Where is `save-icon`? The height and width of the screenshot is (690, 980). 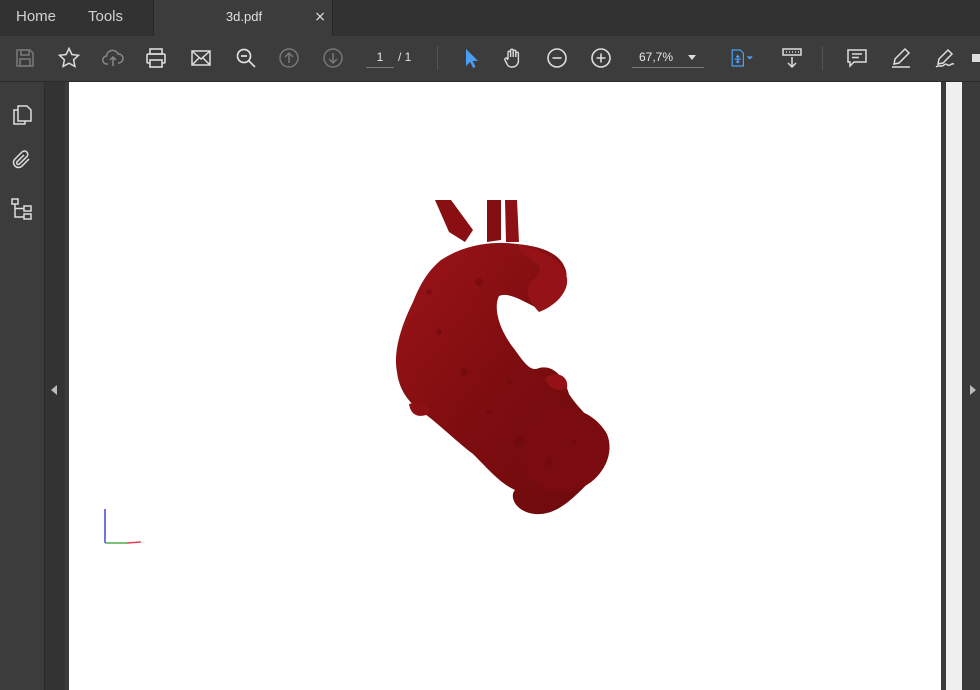 save-icon is located at coordinates (25, 58).